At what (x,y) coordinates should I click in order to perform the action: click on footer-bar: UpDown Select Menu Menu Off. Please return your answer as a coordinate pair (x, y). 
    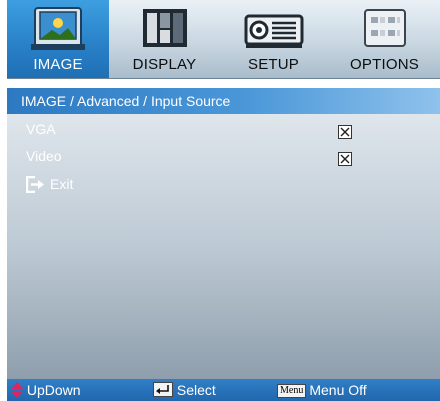
    Looking at the image, I should click on (223, 390).